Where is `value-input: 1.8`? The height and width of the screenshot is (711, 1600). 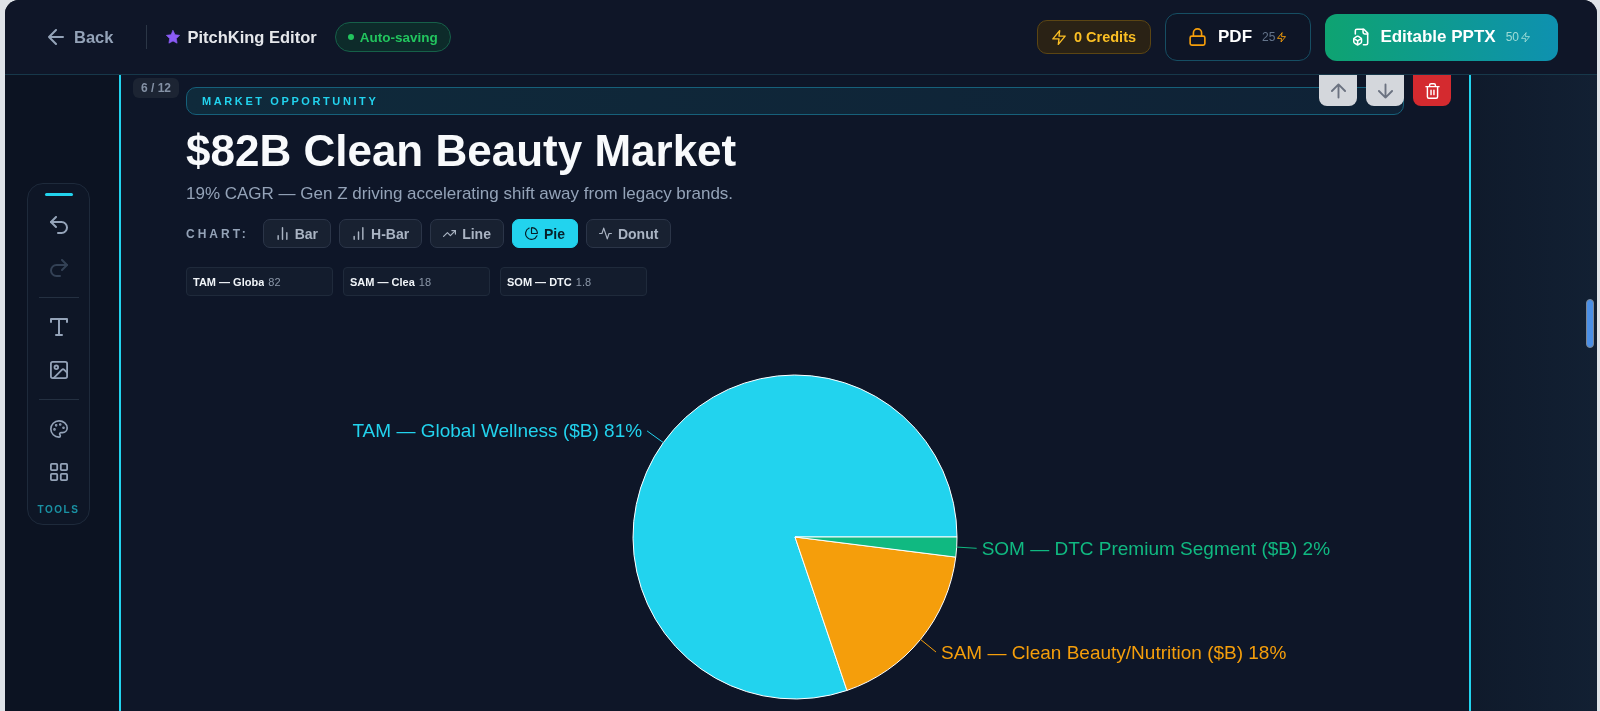 value-input: 1.8 is located at coordinates (583, 281).